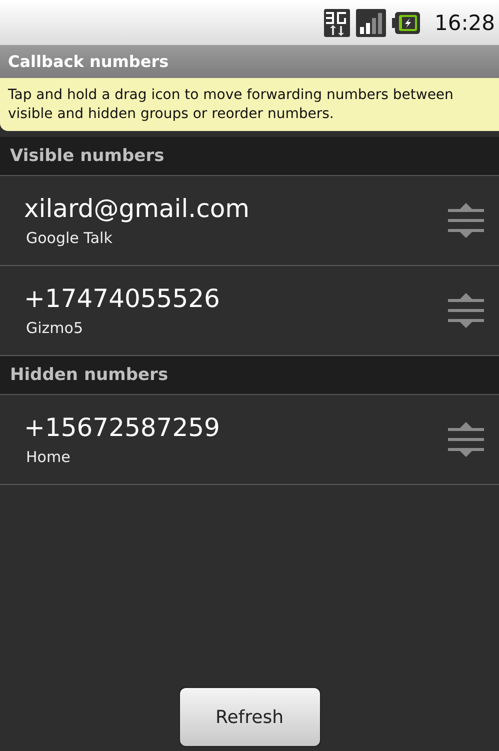  I want to click on hint-message: Tap and hold a drag icon to move forwarding numbers between visible and hidden groups or reorder numbers., so click(249, 104).